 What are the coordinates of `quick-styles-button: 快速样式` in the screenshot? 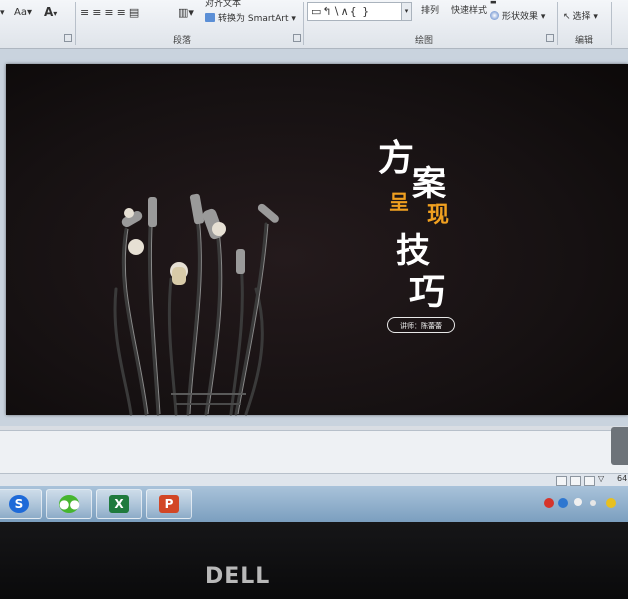 It's located at (469, 9).